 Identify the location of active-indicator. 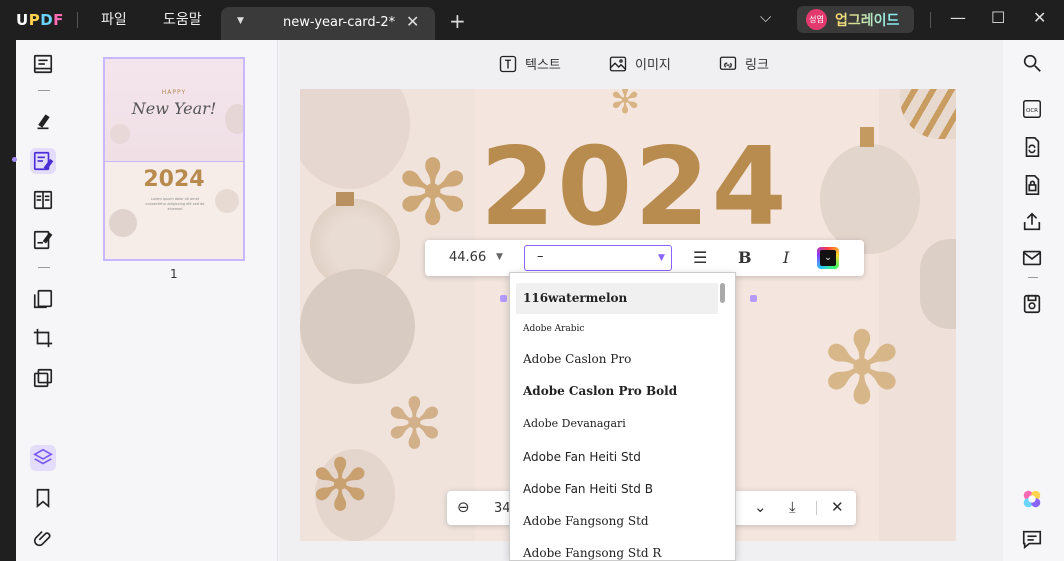
(14, 159).